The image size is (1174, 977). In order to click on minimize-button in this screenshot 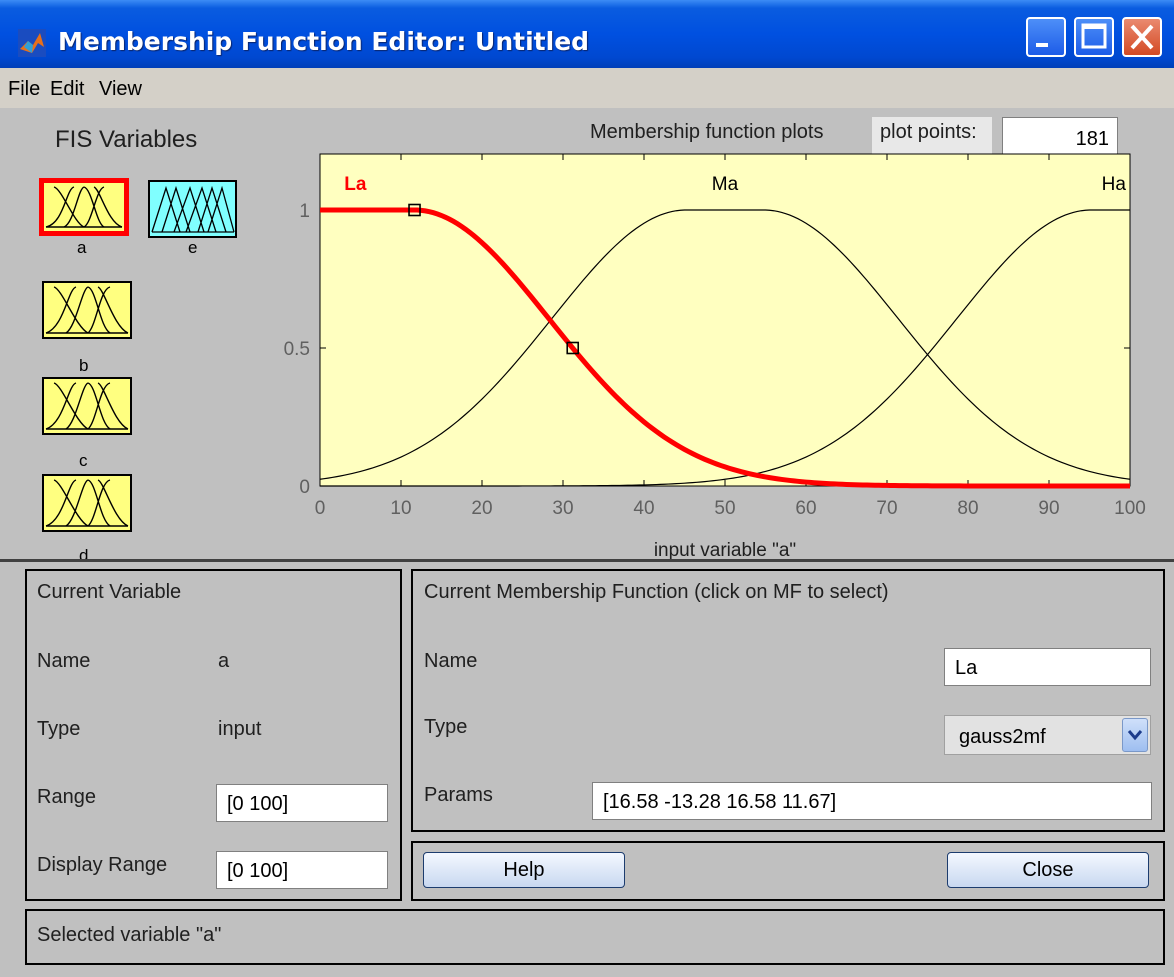, I will do `click(1046, 37)`.